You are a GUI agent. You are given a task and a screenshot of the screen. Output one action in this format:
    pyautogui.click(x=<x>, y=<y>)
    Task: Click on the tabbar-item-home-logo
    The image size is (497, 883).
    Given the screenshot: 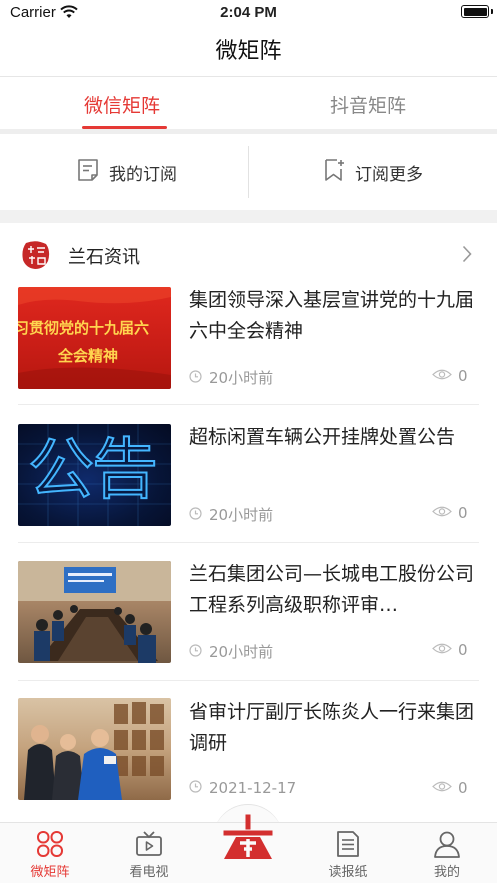 What is the action you would take?
    pyautogui.click(x=248, y=839)
    